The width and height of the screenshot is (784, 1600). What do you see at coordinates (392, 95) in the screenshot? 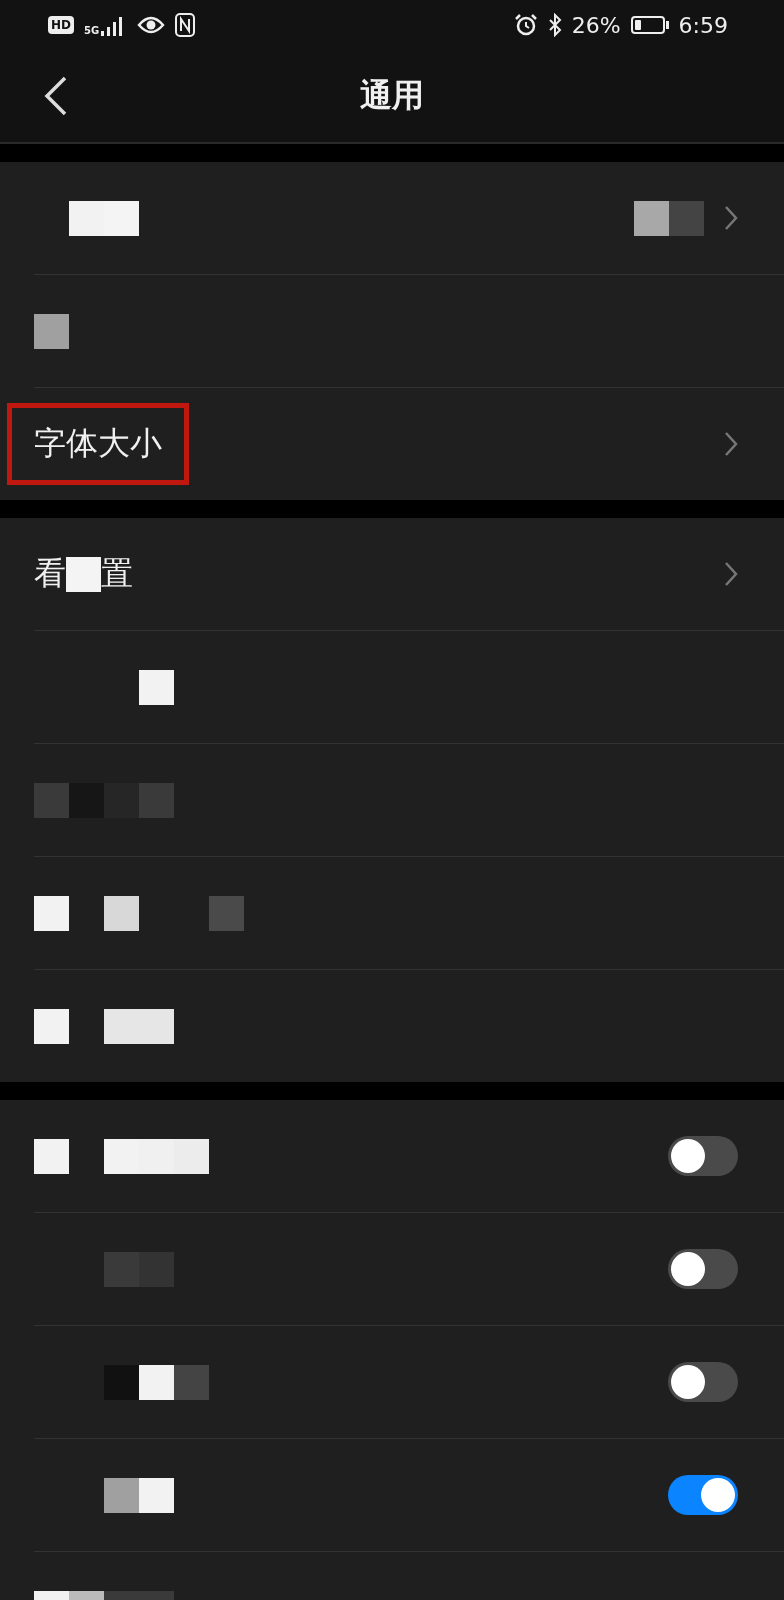
I see `page-title: 通用` at bounding box center [392, 95].